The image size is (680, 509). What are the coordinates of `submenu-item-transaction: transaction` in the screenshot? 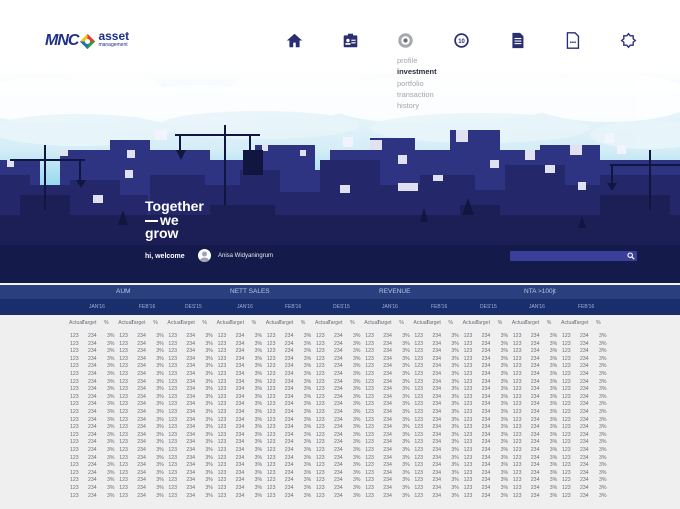 It's located at (417, 94).